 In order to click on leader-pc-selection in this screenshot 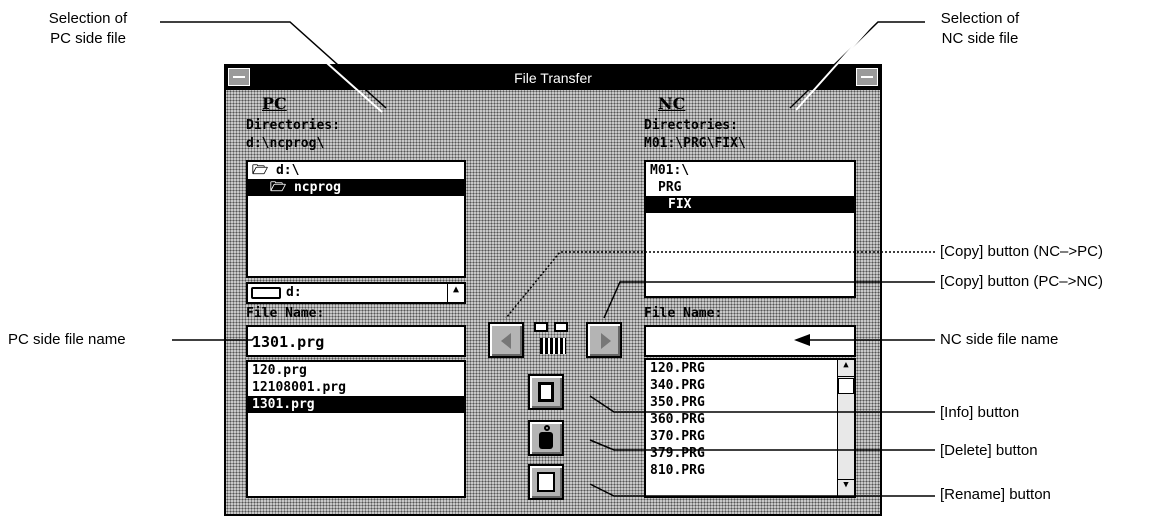, I will do `click(273, 65)`.